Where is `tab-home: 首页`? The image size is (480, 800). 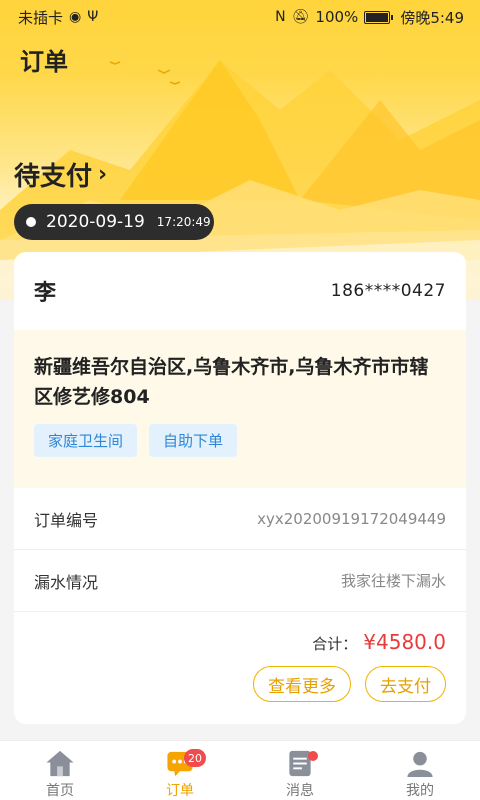
tab-home: 首页 is located at coordinates (60, 770).